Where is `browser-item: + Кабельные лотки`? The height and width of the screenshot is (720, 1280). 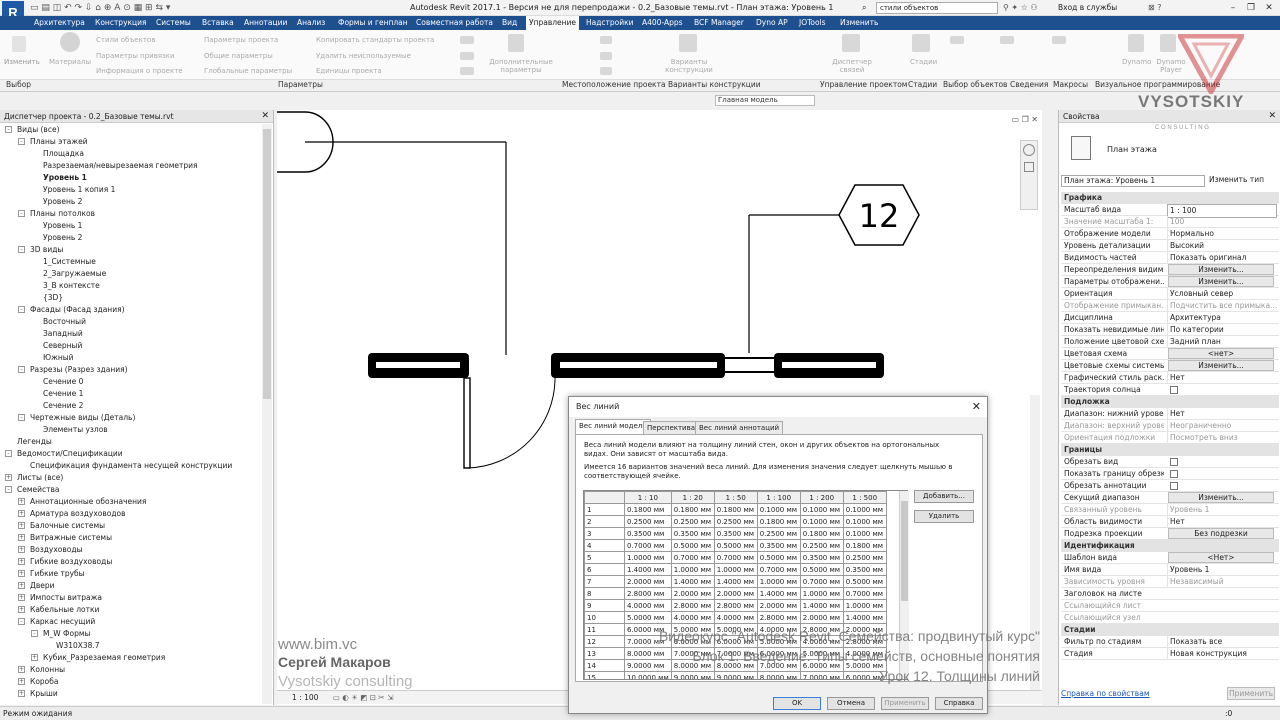 browser-item: + Кабельные лотки is located at coordinates (58, 610).